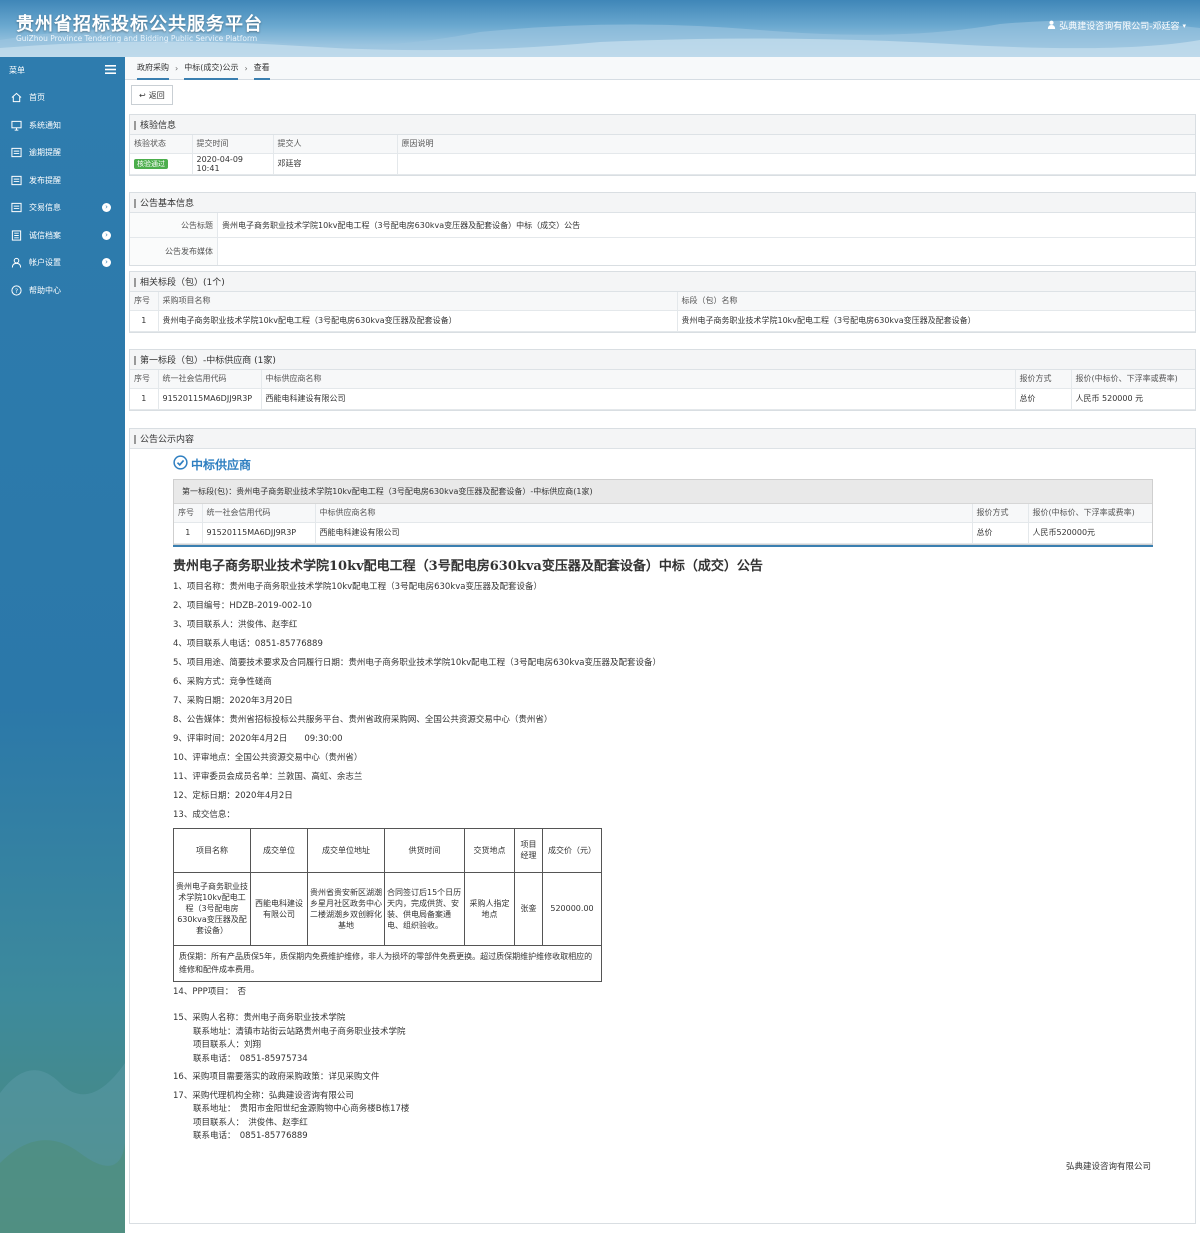 Image resolution: width=1200 pixels, height=1233 pixels. What do you see at coordinates (268, 776) in the screenshot?
I see `doc-line: 11、评审委员会成员名单：兰敦国、高虹、余志兰` at bounding box center [268, 776].